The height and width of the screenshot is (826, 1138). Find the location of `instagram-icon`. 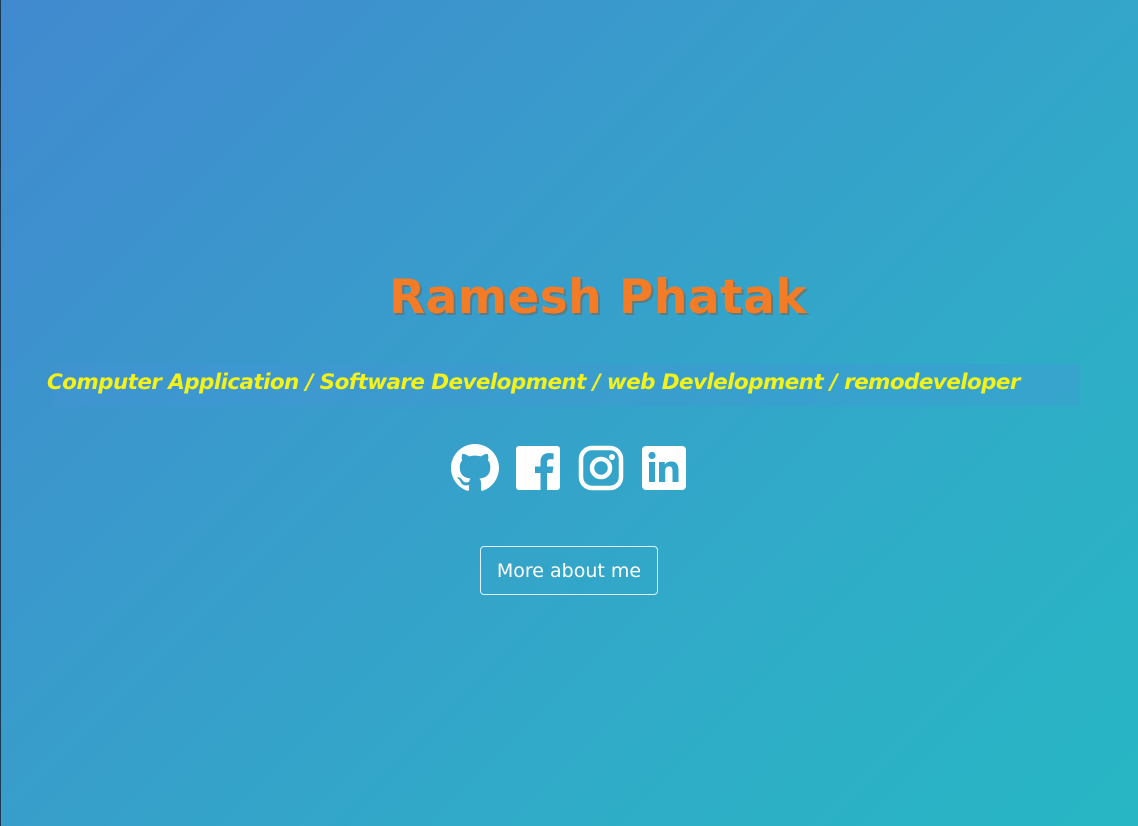

instagram-icon is located at coordinates (601, 468).